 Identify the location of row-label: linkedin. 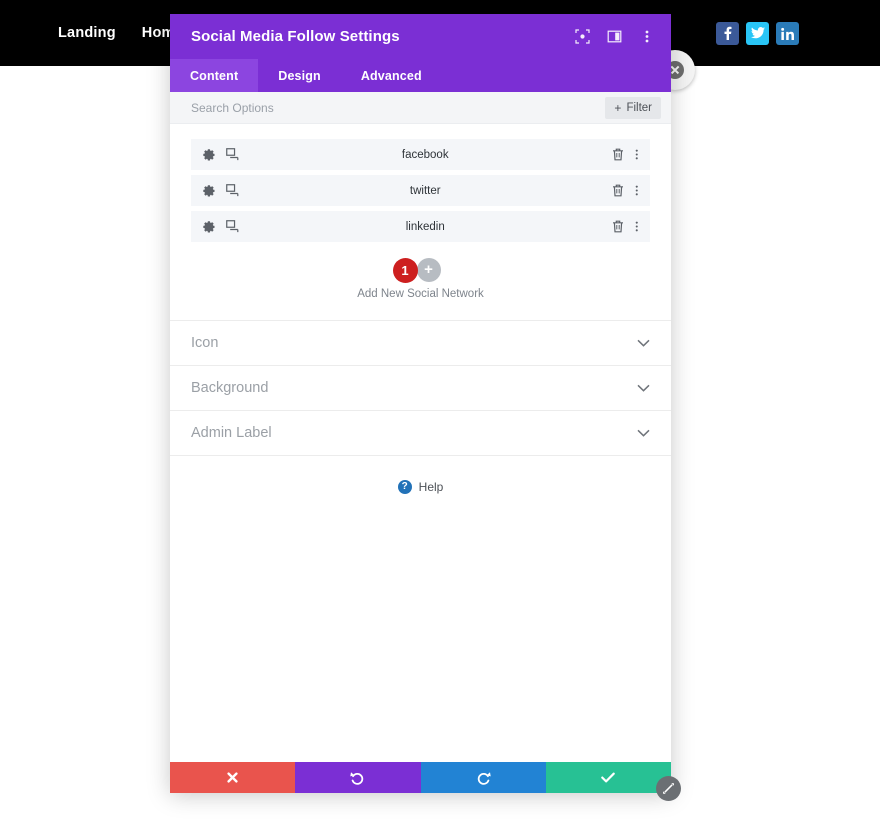
(425, 226).